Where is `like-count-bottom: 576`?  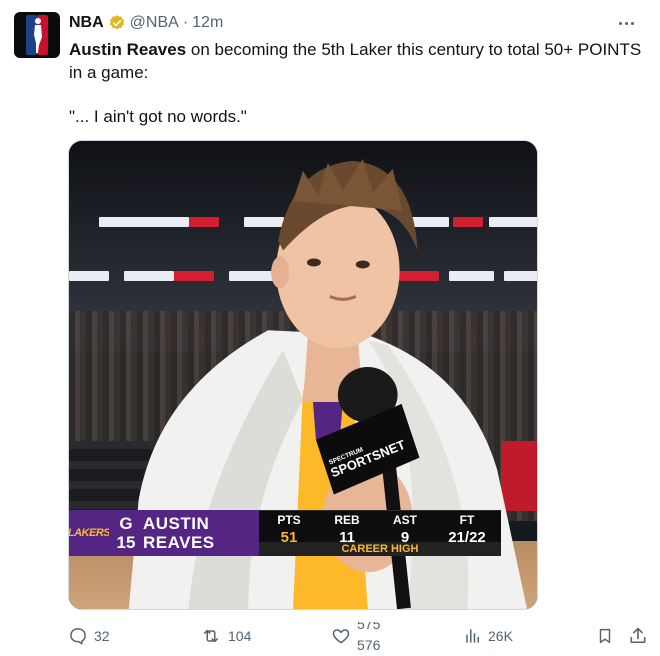
like-count-bottom: 576 is located at coordinates (369, 643).